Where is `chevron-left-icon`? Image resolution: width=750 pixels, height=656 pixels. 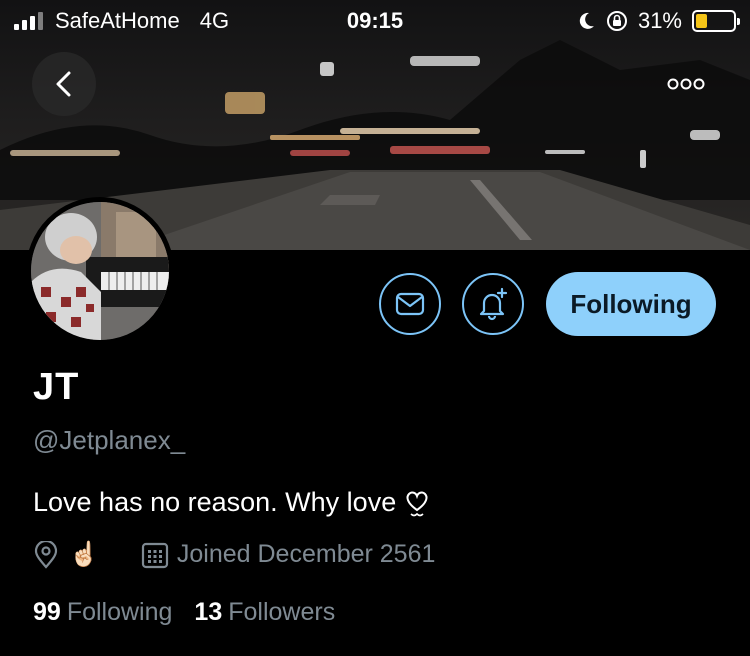 chevron-left-icon is located at coordinates (63, 84).